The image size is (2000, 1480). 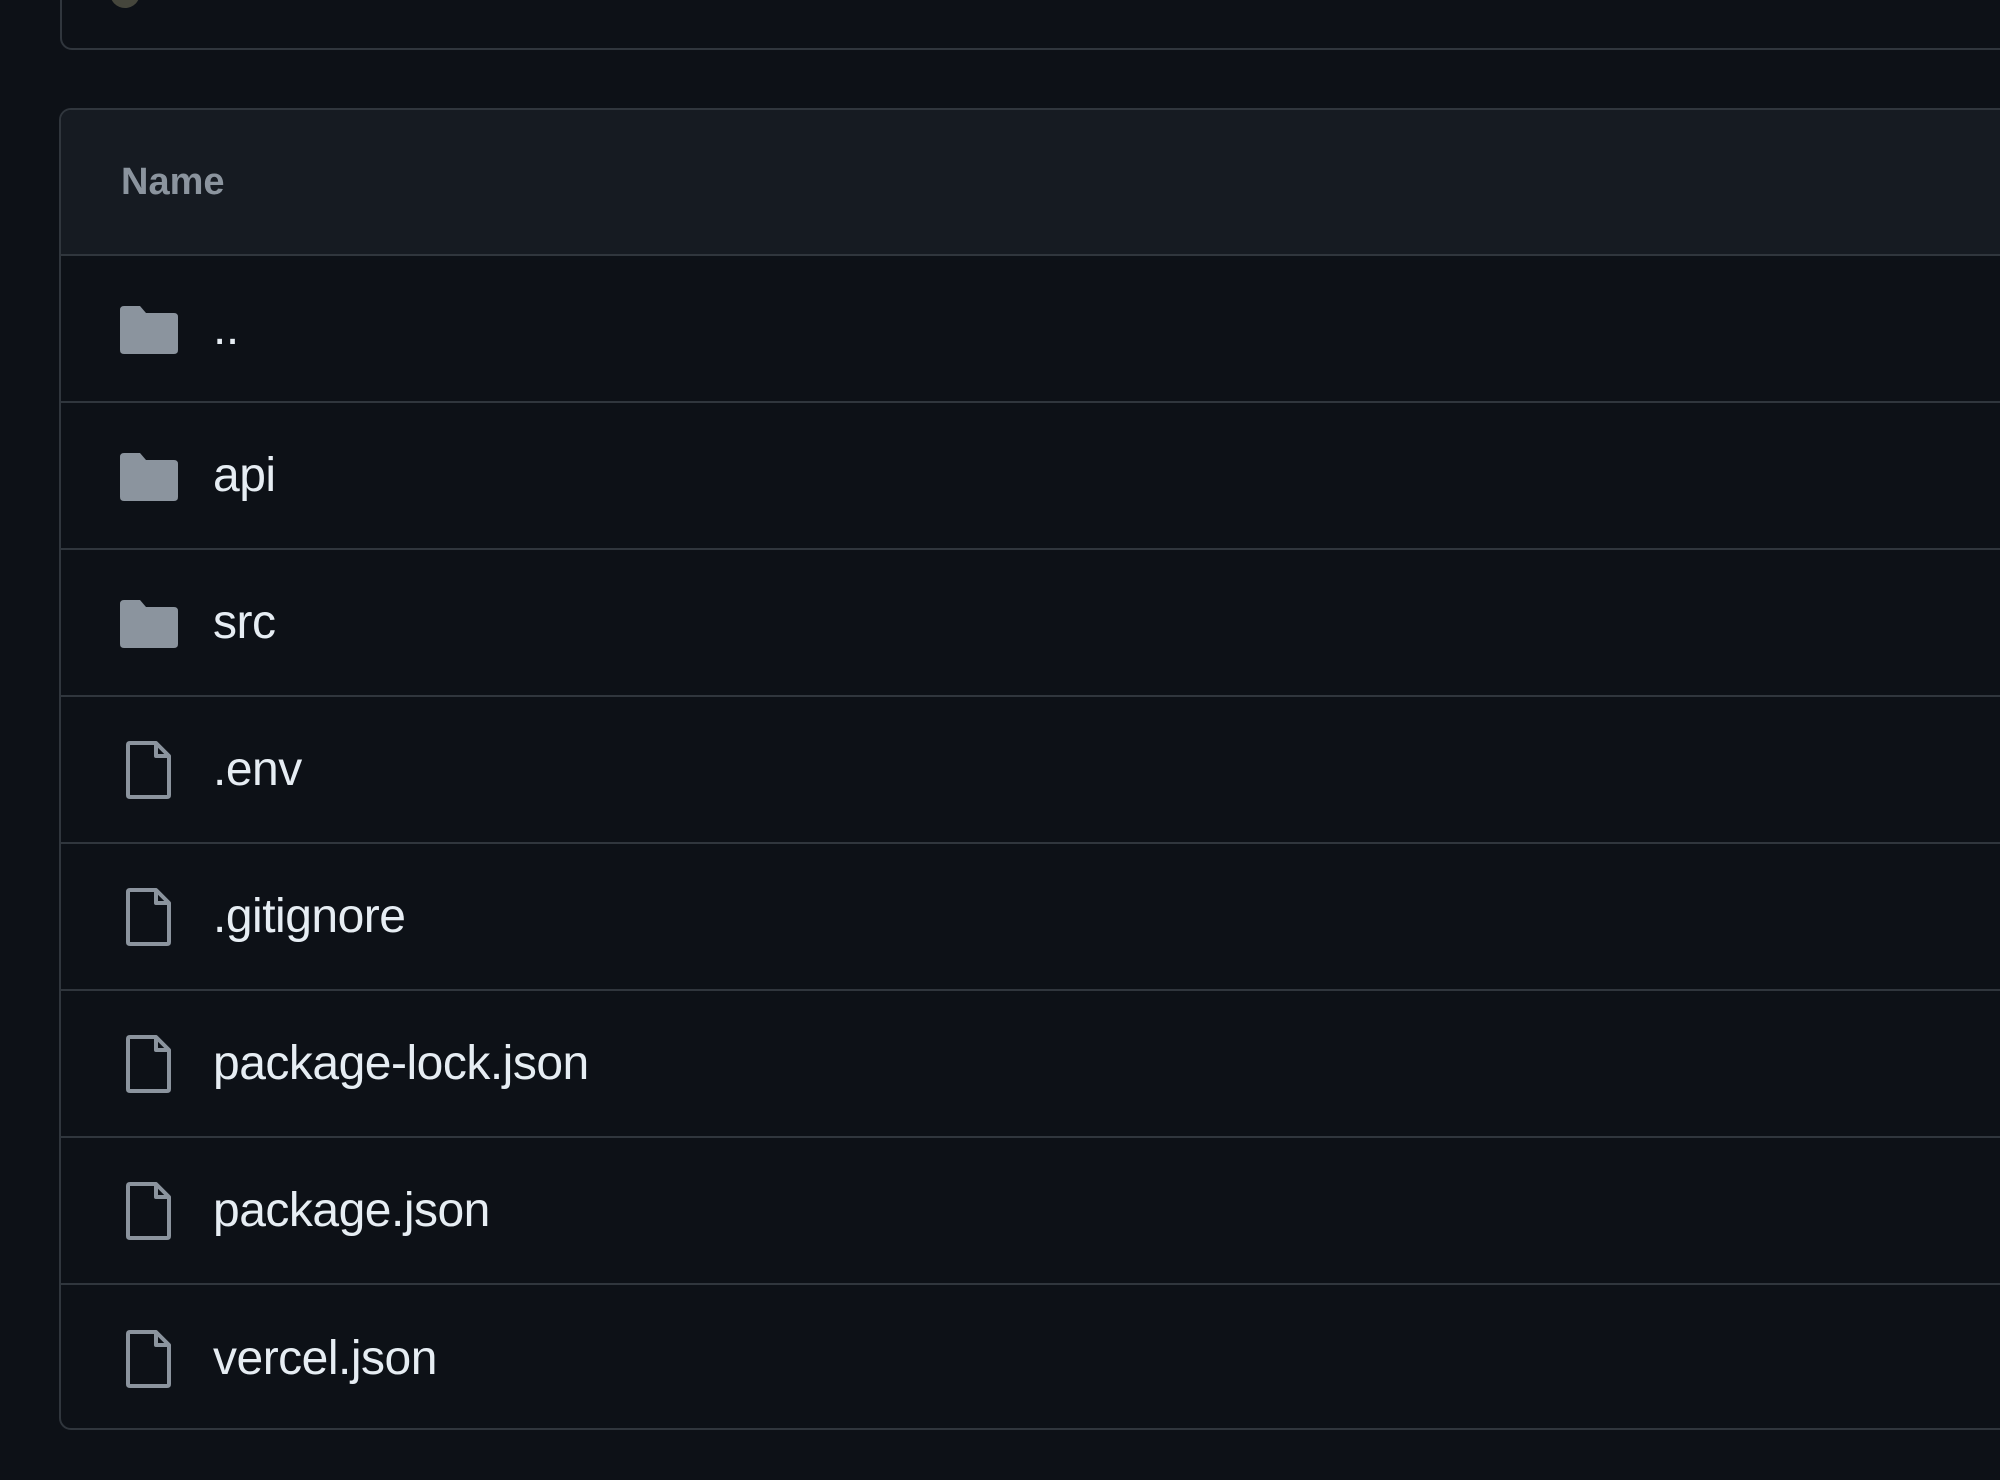 I want to click on file-name: .env, so click(x=257, y=769).